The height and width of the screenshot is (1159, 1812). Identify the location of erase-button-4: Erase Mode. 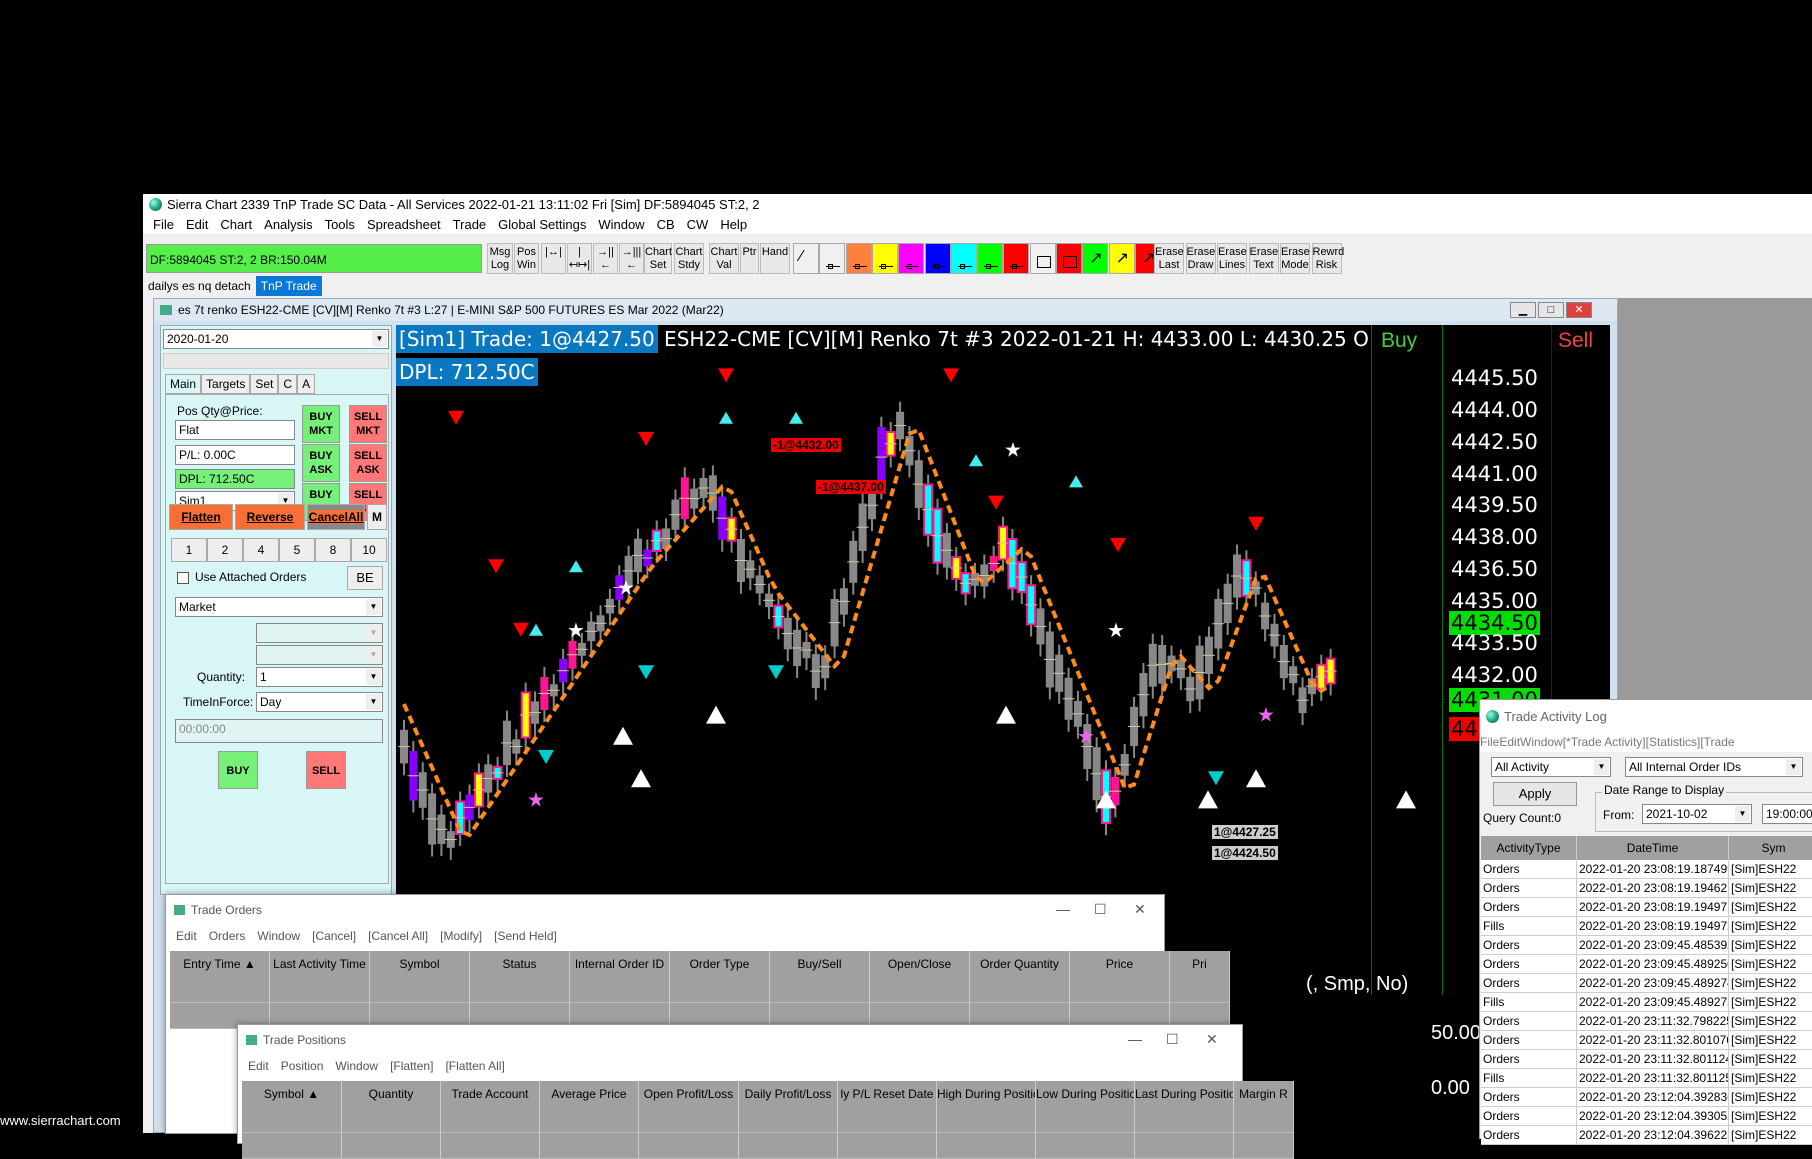
(1295, 258).